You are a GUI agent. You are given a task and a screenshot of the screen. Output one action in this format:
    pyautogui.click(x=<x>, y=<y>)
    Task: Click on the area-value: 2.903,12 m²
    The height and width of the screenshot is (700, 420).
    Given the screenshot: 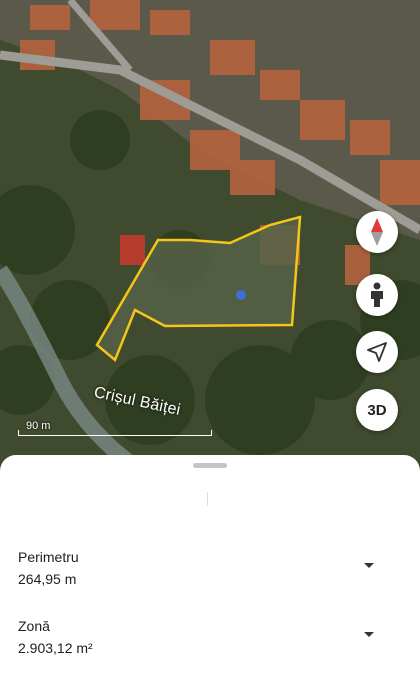 What is the action you would take?
    pyautogui.click(x=55, y=648)
    